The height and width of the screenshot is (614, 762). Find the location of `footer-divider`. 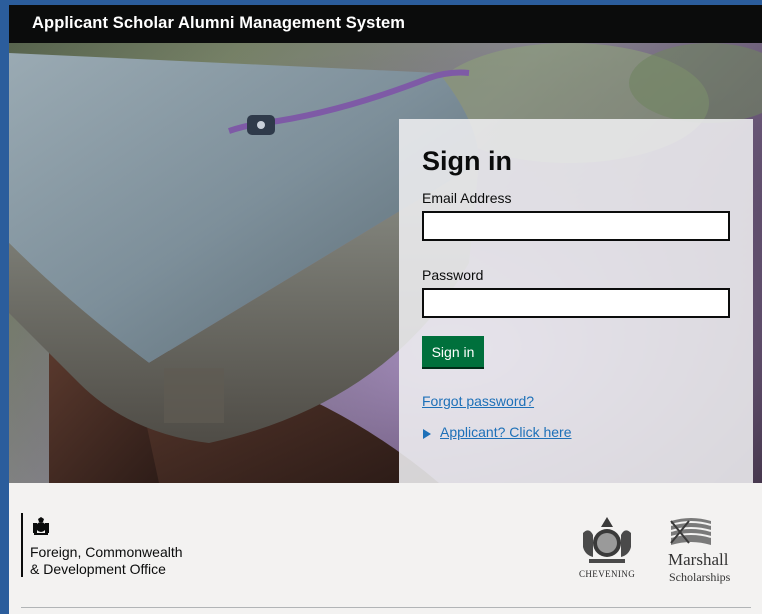

footer-divider is located at coordinates (386, 607).